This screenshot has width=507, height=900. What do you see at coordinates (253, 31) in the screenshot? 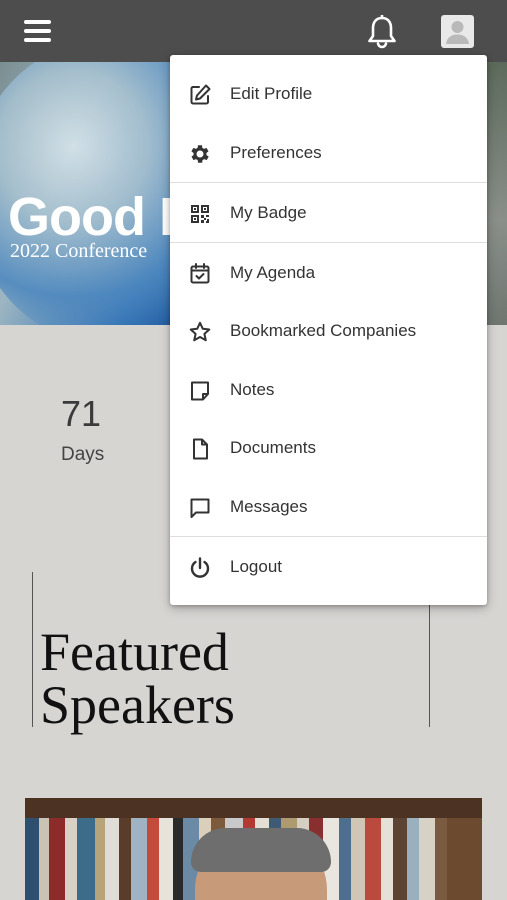
I see `top-app-bar` at bounding box center [253, 31].